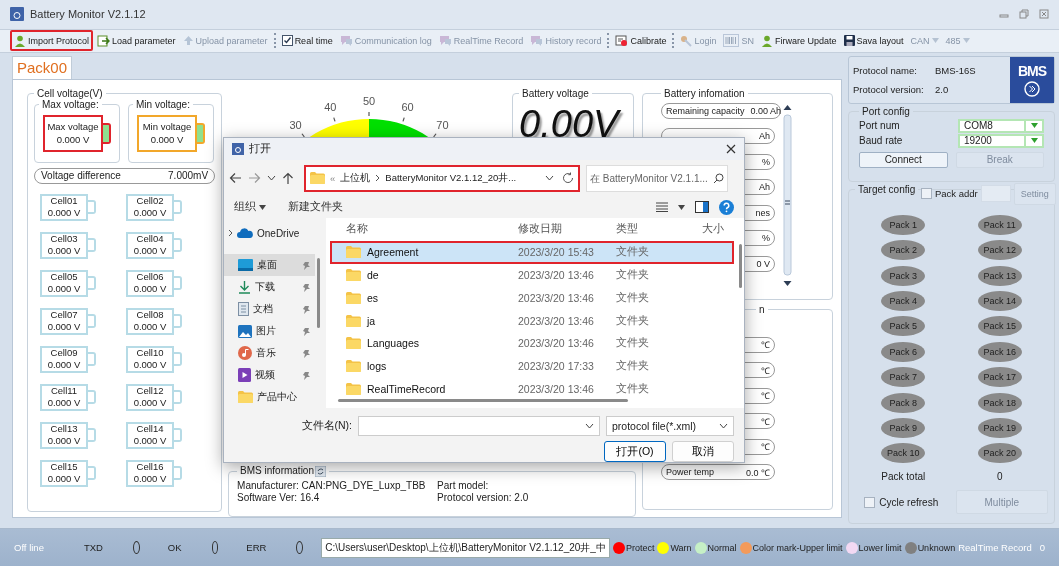 The width and height of the screenshot is (1059, 566). I want to click on port-dropdown: COM8, so click(1001, 125).